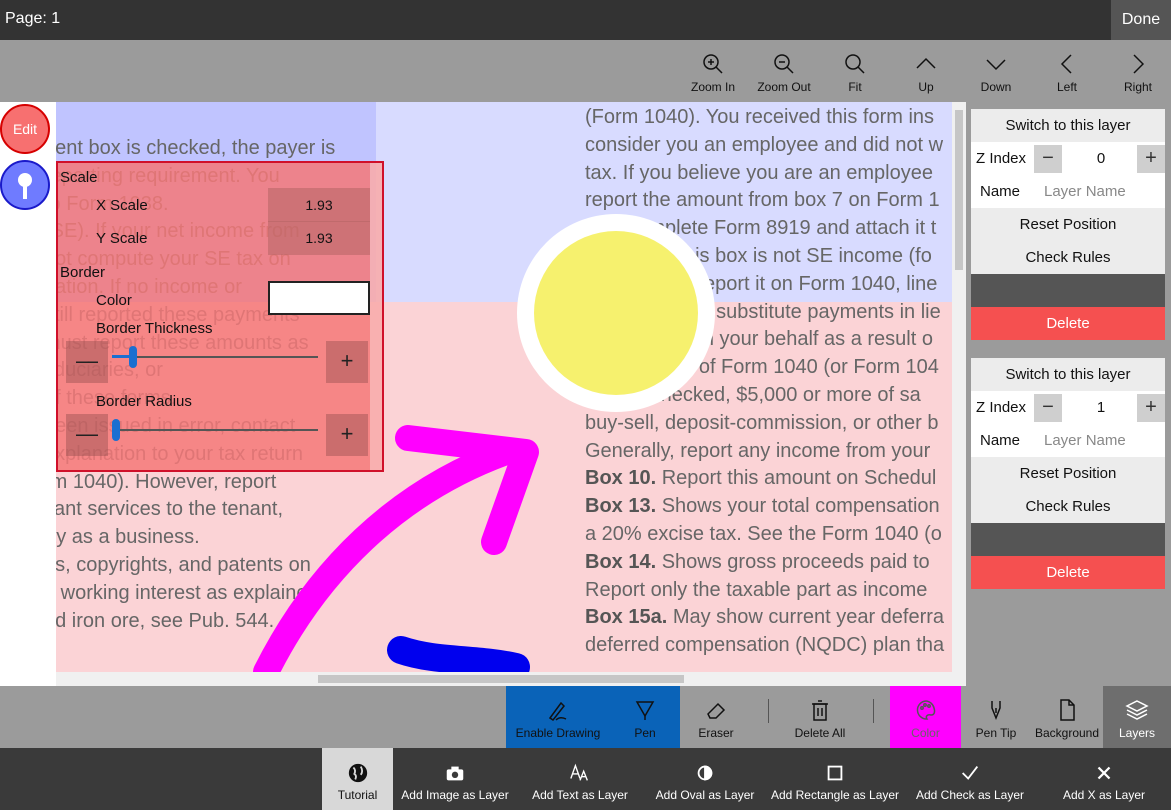 The image size is (1171, 810). What do you see at coordinates (996, 717) in the screenshot?
I see `pen-tip-button: Pen Tip` at bounding box center [996, 717].